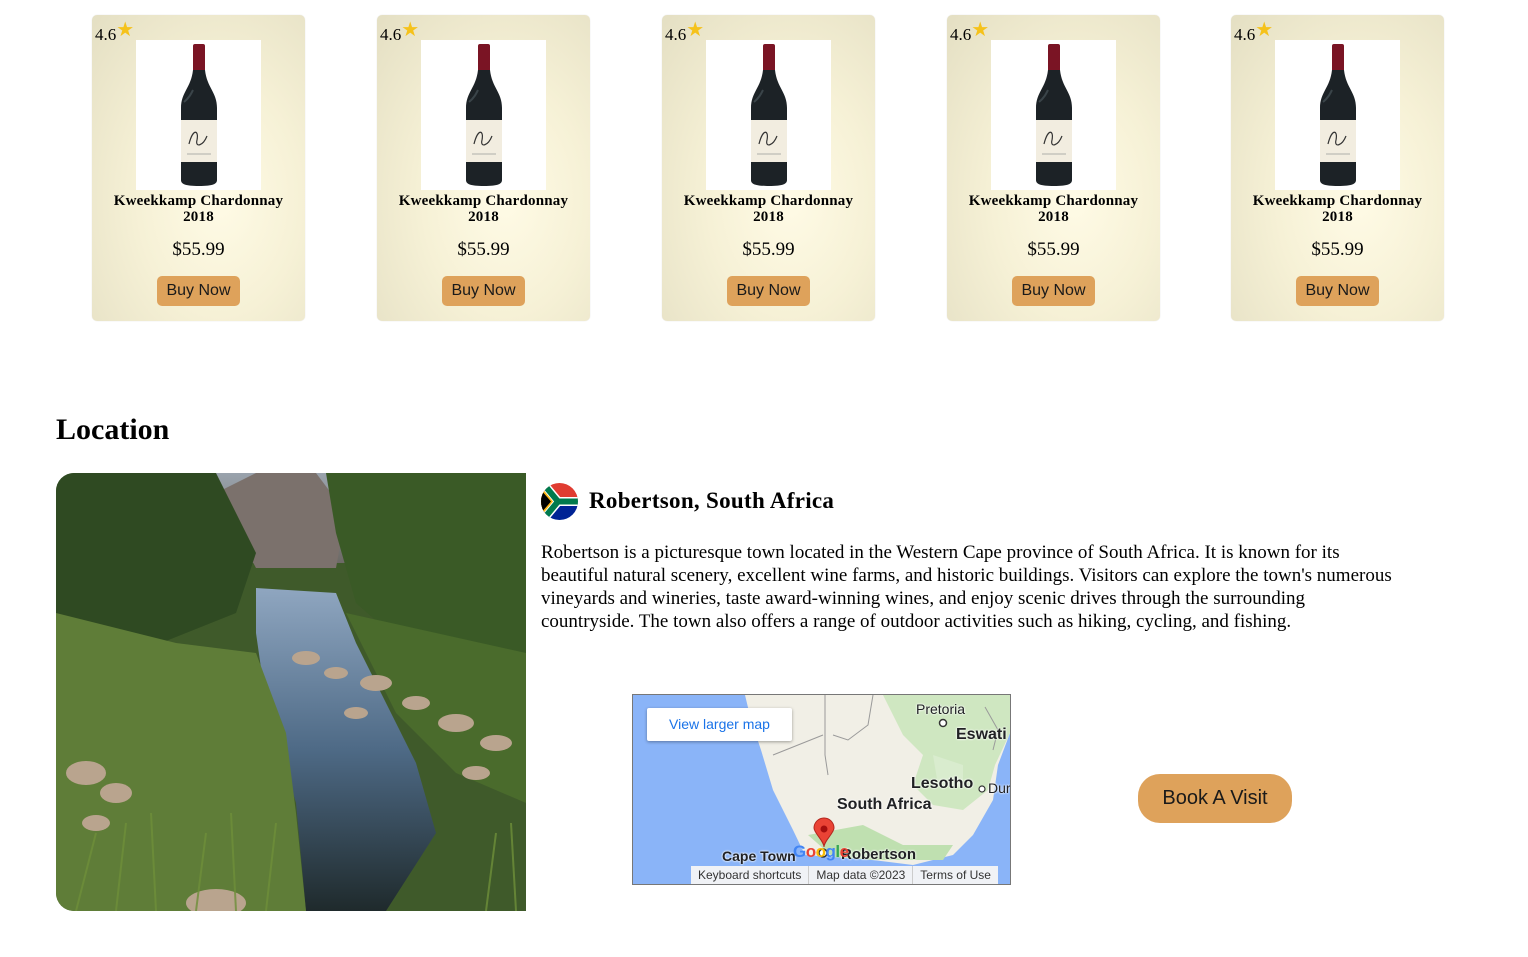 The width and height of the screenshot is (1528, 957). What do you see at coordinates (719, 724) in the screenshot?
I see `view-larger-map-link: View larger map` at bounding box center [719, 724].